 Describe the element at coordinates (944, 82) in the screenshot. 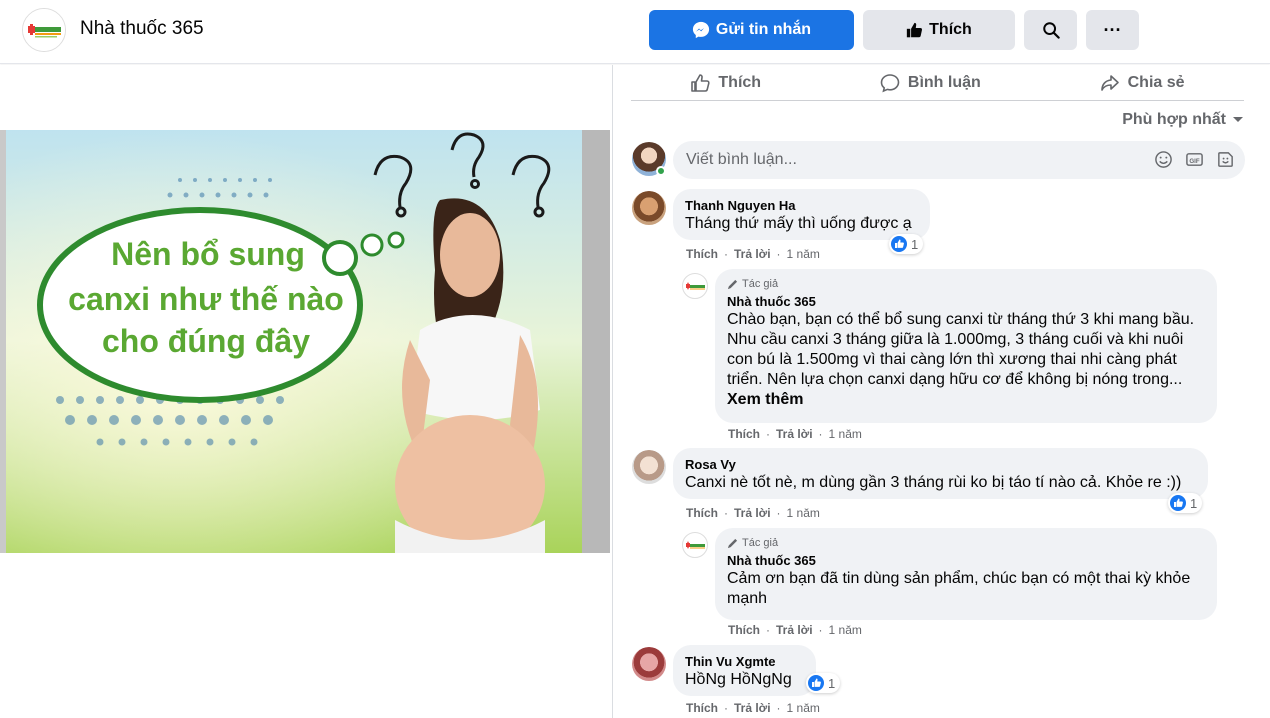

I see `comment-post-label: Bình luận` at that location.